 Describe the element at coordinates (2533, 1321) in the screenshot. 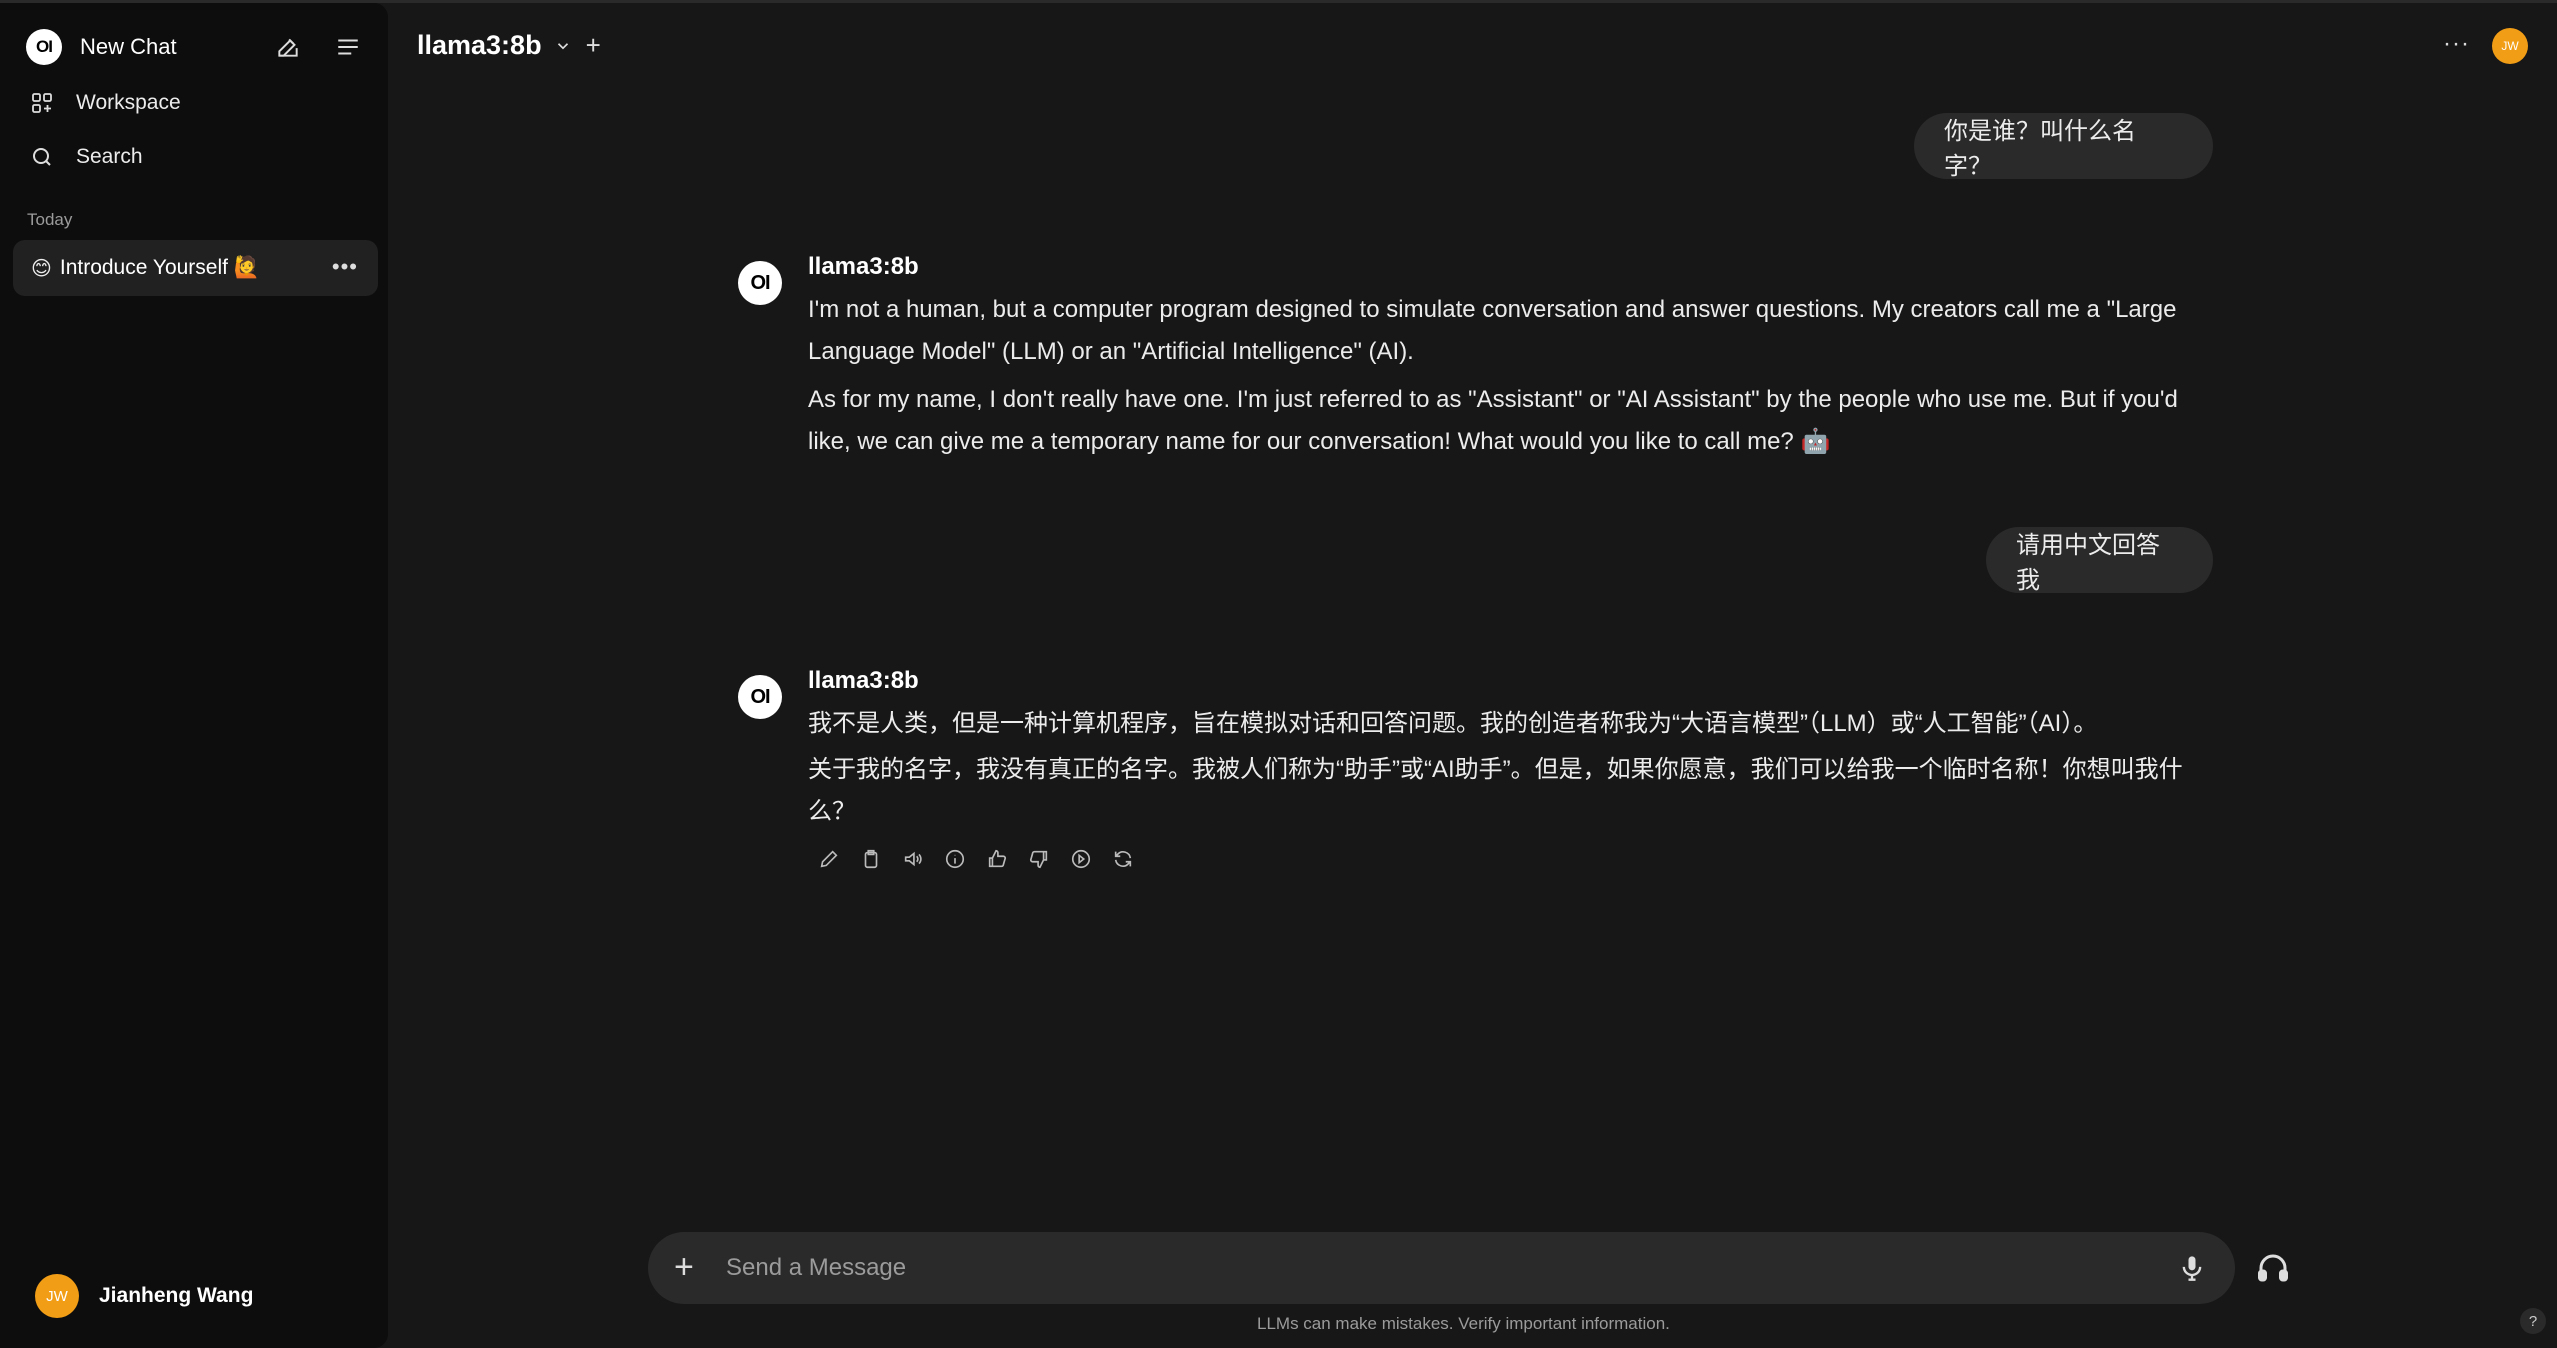

I see `help-button: ?` at that location.